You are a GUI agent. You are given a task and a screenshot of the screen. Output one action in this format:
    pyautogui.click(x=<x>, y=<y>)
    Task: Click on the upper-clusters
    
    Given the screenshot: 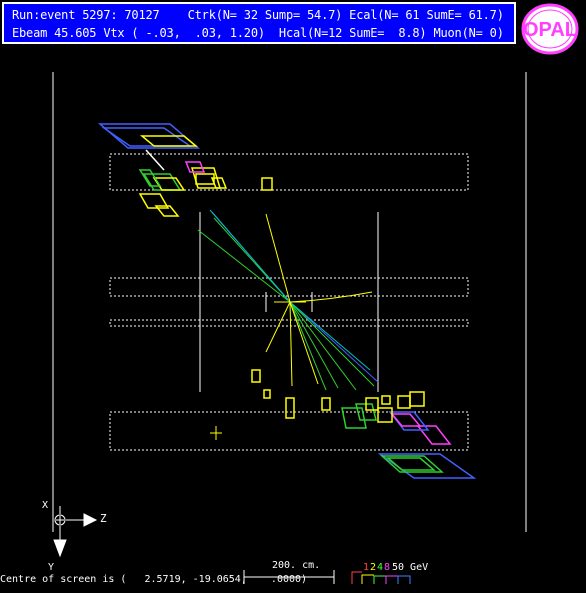 What is the action you would take?
    pyautogui.click(x=185, y=170)
    